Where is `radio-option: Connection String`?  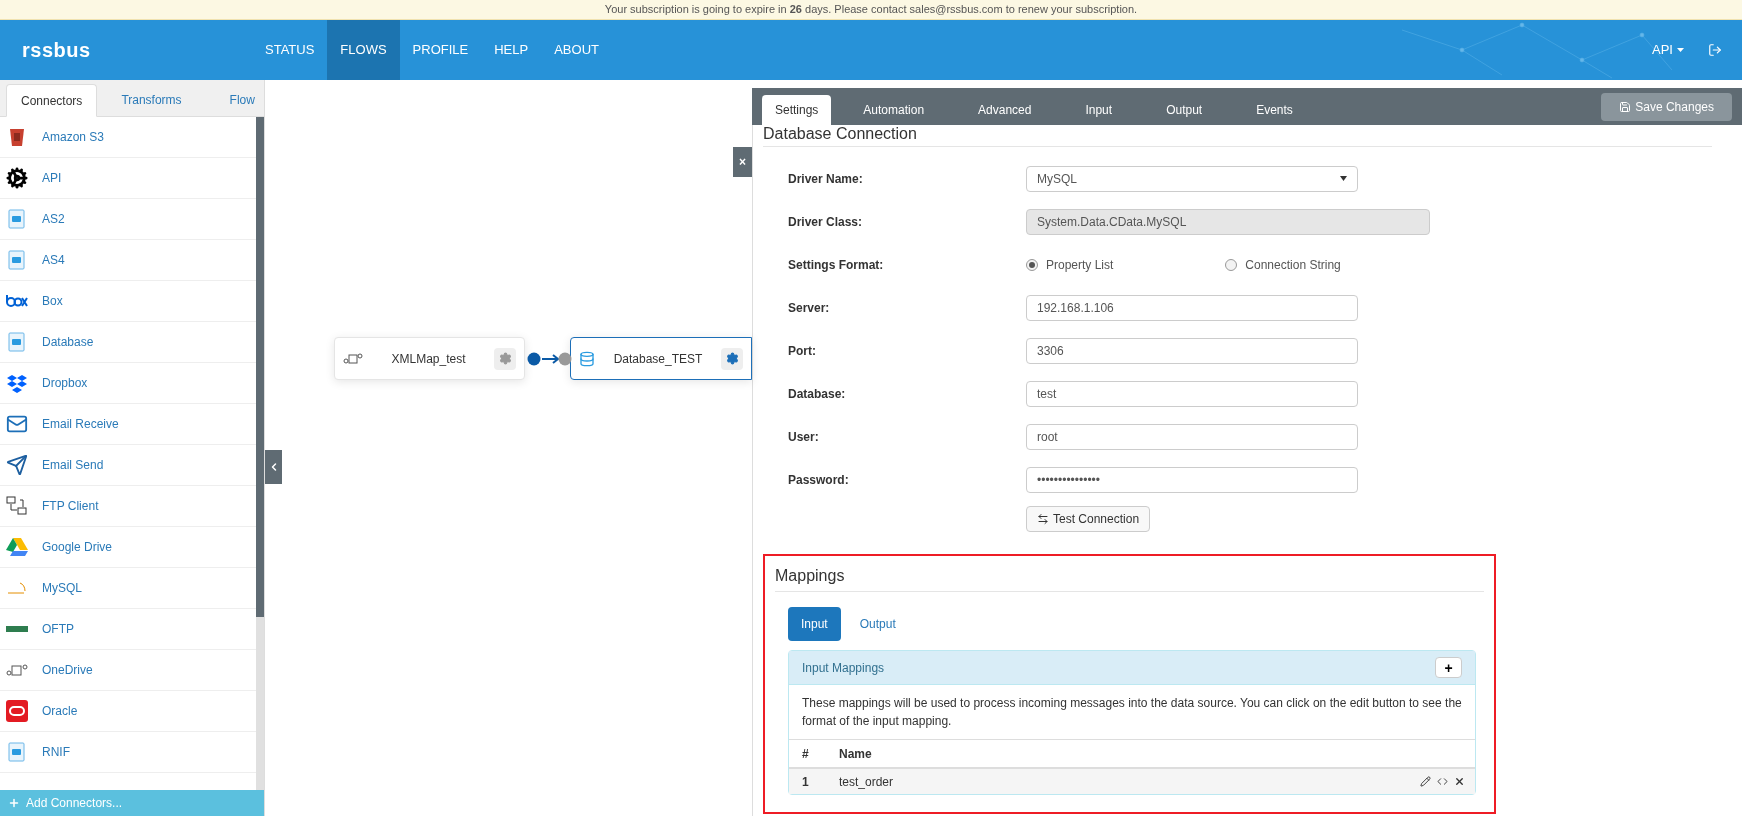 radio-option: Connection String is located at coordinates (1283, 264).